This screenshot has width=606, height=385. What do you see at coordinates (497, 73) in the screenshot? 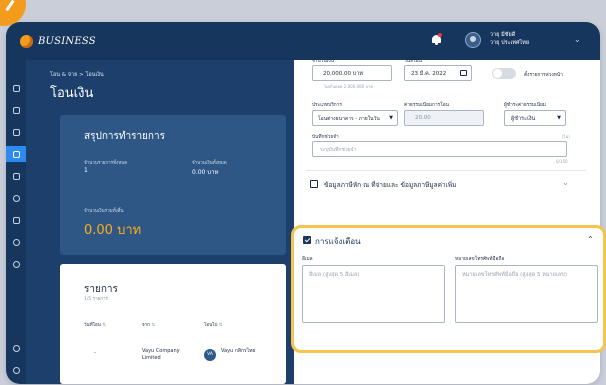
I see `toggle-knob` at bounding box center [497, 73].